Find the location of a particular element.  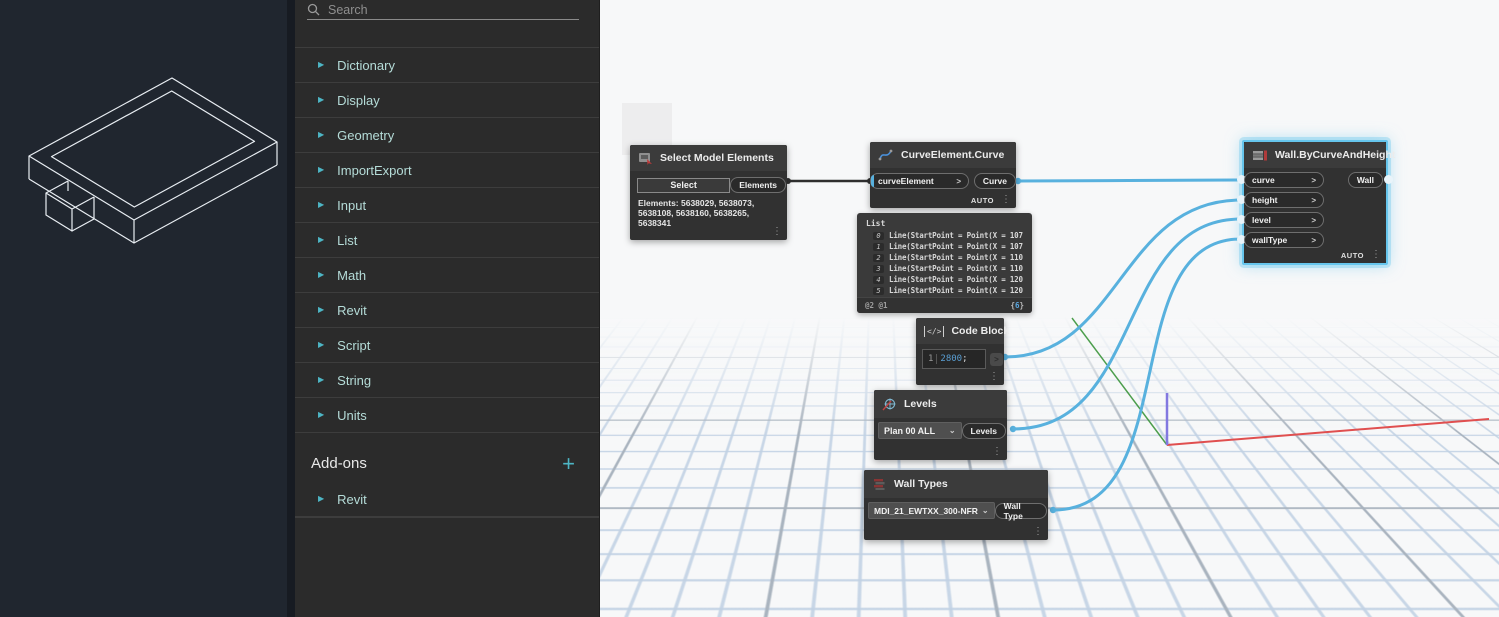

output-port-elements: Elements is located at coordinates (758, 185).